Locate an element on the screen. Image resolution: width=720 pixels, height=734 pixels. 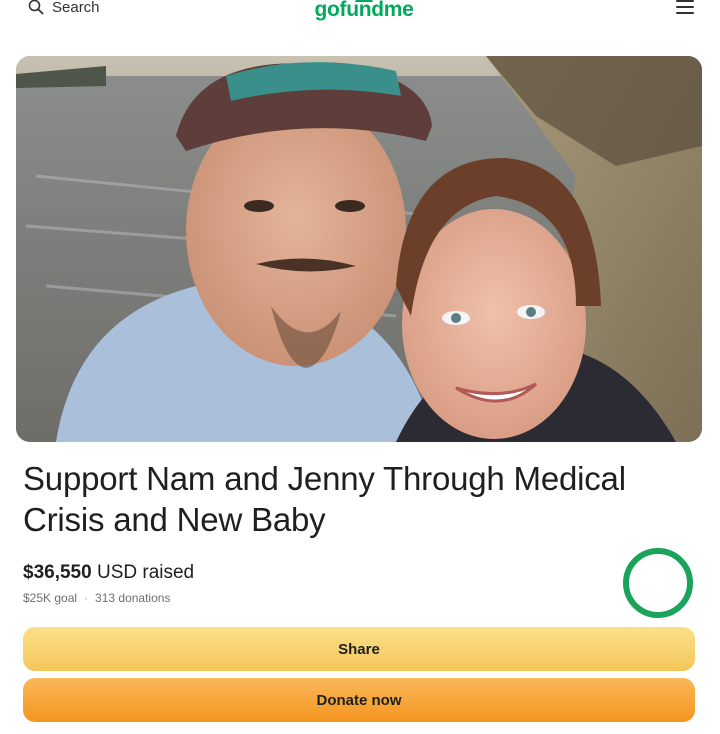
donate-now-button: Donate now is located at coordinates (359, 700).